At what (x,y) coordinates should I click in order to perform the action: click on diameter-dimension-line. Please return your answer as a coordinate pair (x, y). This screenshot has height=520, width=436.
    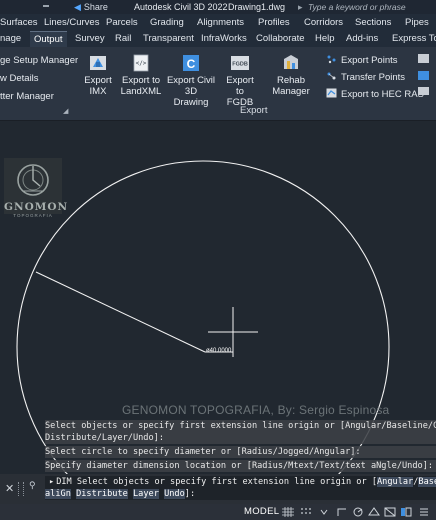
    Looking at the image, I should click on (120, 312).